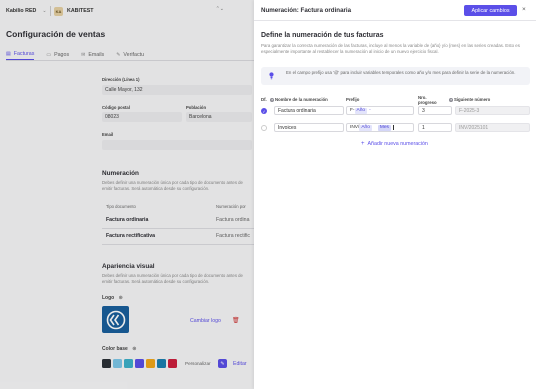 The width and height of the screenshot is (536, 389). Describe the element at coordinates (116, 107) in the screenshot. I see `postal-code-label: Código postal` at that location.